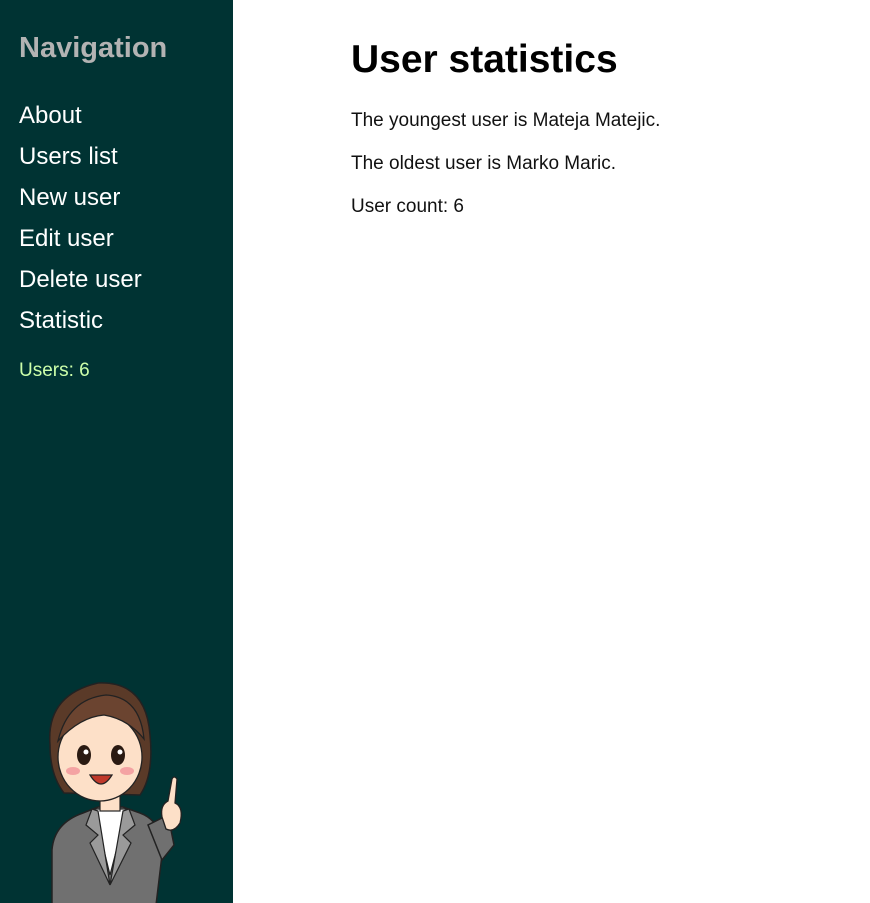  Describe the element at coordinates (54, 370) in the screenshot. I see `user-count-badge: Users: 6` at that location.